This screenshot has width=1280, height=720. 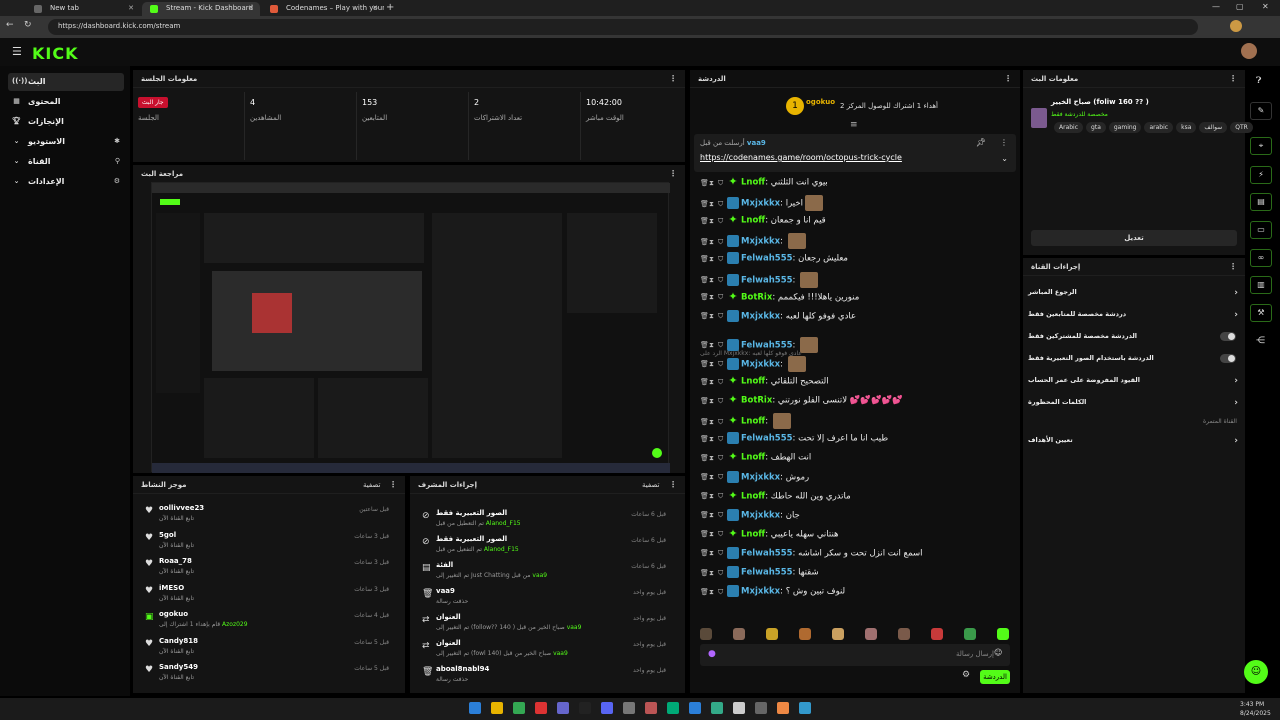 What do you see at coordinates (859, 384) in the screenshot?
I see `chat-message: 🗑︎⧗ ⛉ ✦ Lnoff: التصحيح التلقائي` at bounding box center [859, 384].